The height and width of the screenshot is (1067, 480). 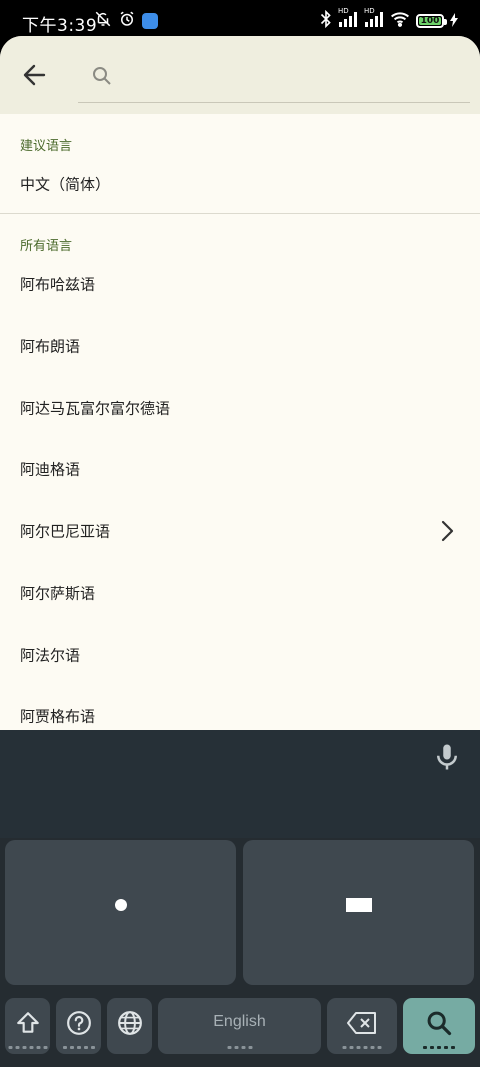 I want to click on search-field, so click(x=274, y=76).